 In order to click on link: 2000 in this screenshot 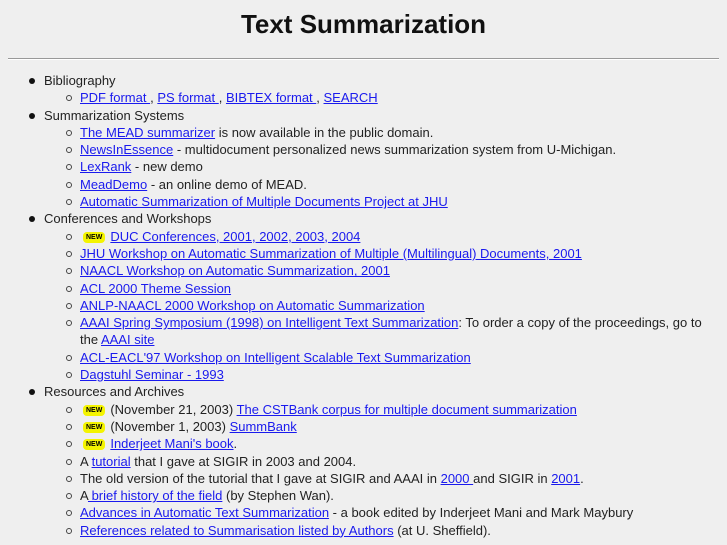, I will do `click(457, 478)`.